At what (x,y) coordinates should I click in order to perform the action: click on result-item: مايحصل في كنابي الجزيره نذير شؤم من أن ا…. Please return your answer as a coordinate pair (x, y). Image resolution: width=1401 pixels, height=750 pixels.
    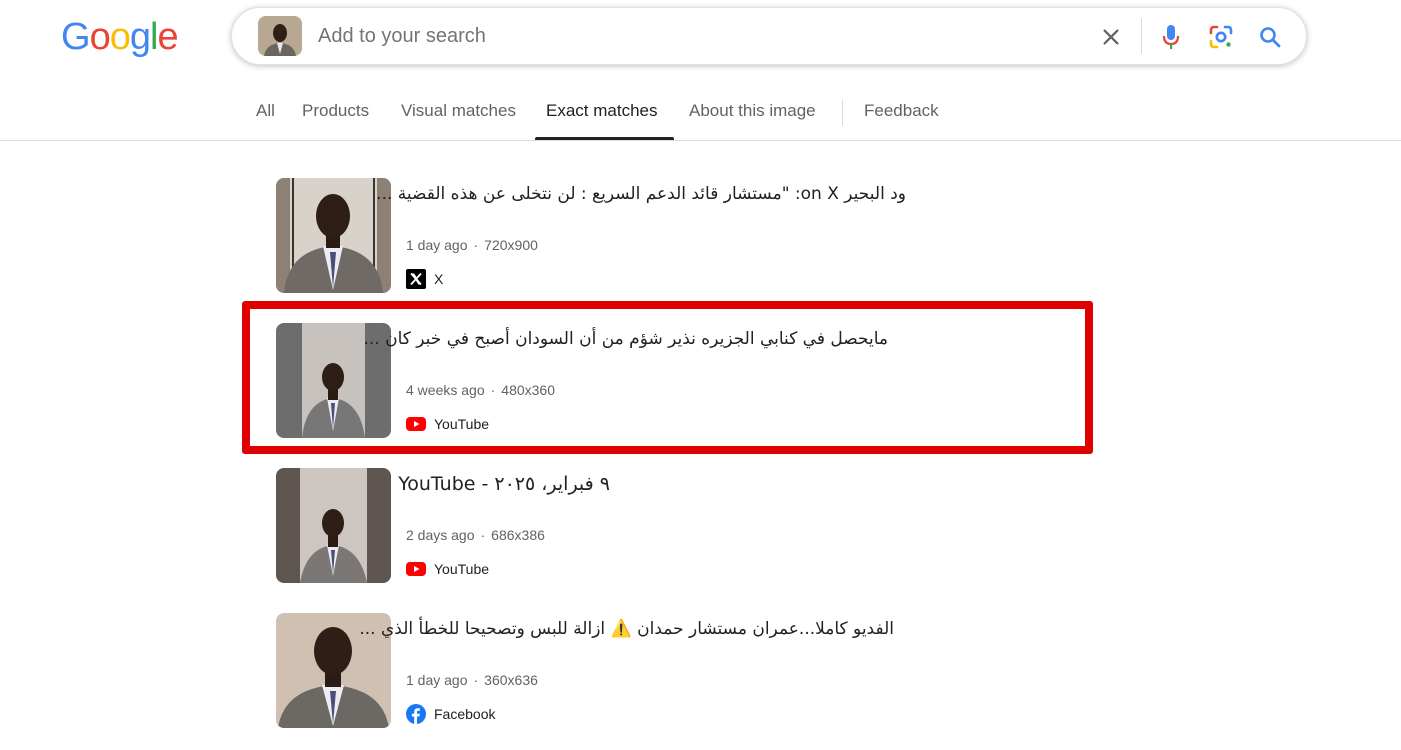
    Looking at the image, I should click on (686, 381).